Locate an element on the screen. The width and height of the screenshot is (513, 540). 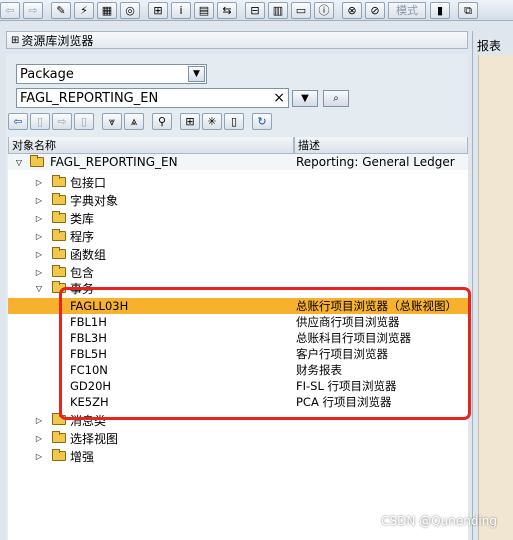
previous-object-icon: ⇦ is located at coordinates (18, 121).